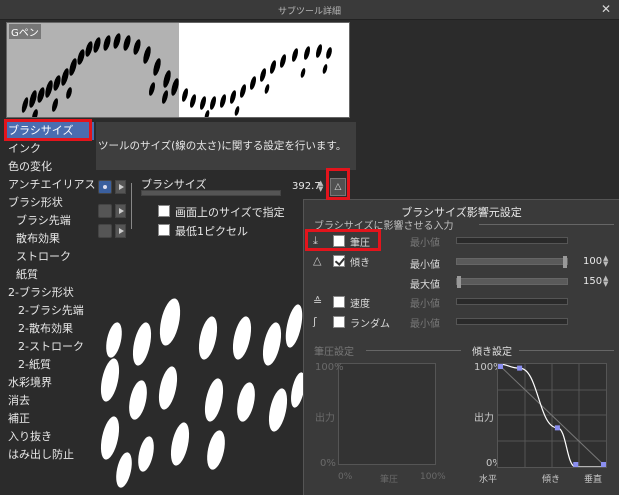 The width and height of the screenshot is (619, 495). What do you see at coordinates (339, 261) in the screenshot?
I see `tilt-checkbox` at bounding box center [339, 261].